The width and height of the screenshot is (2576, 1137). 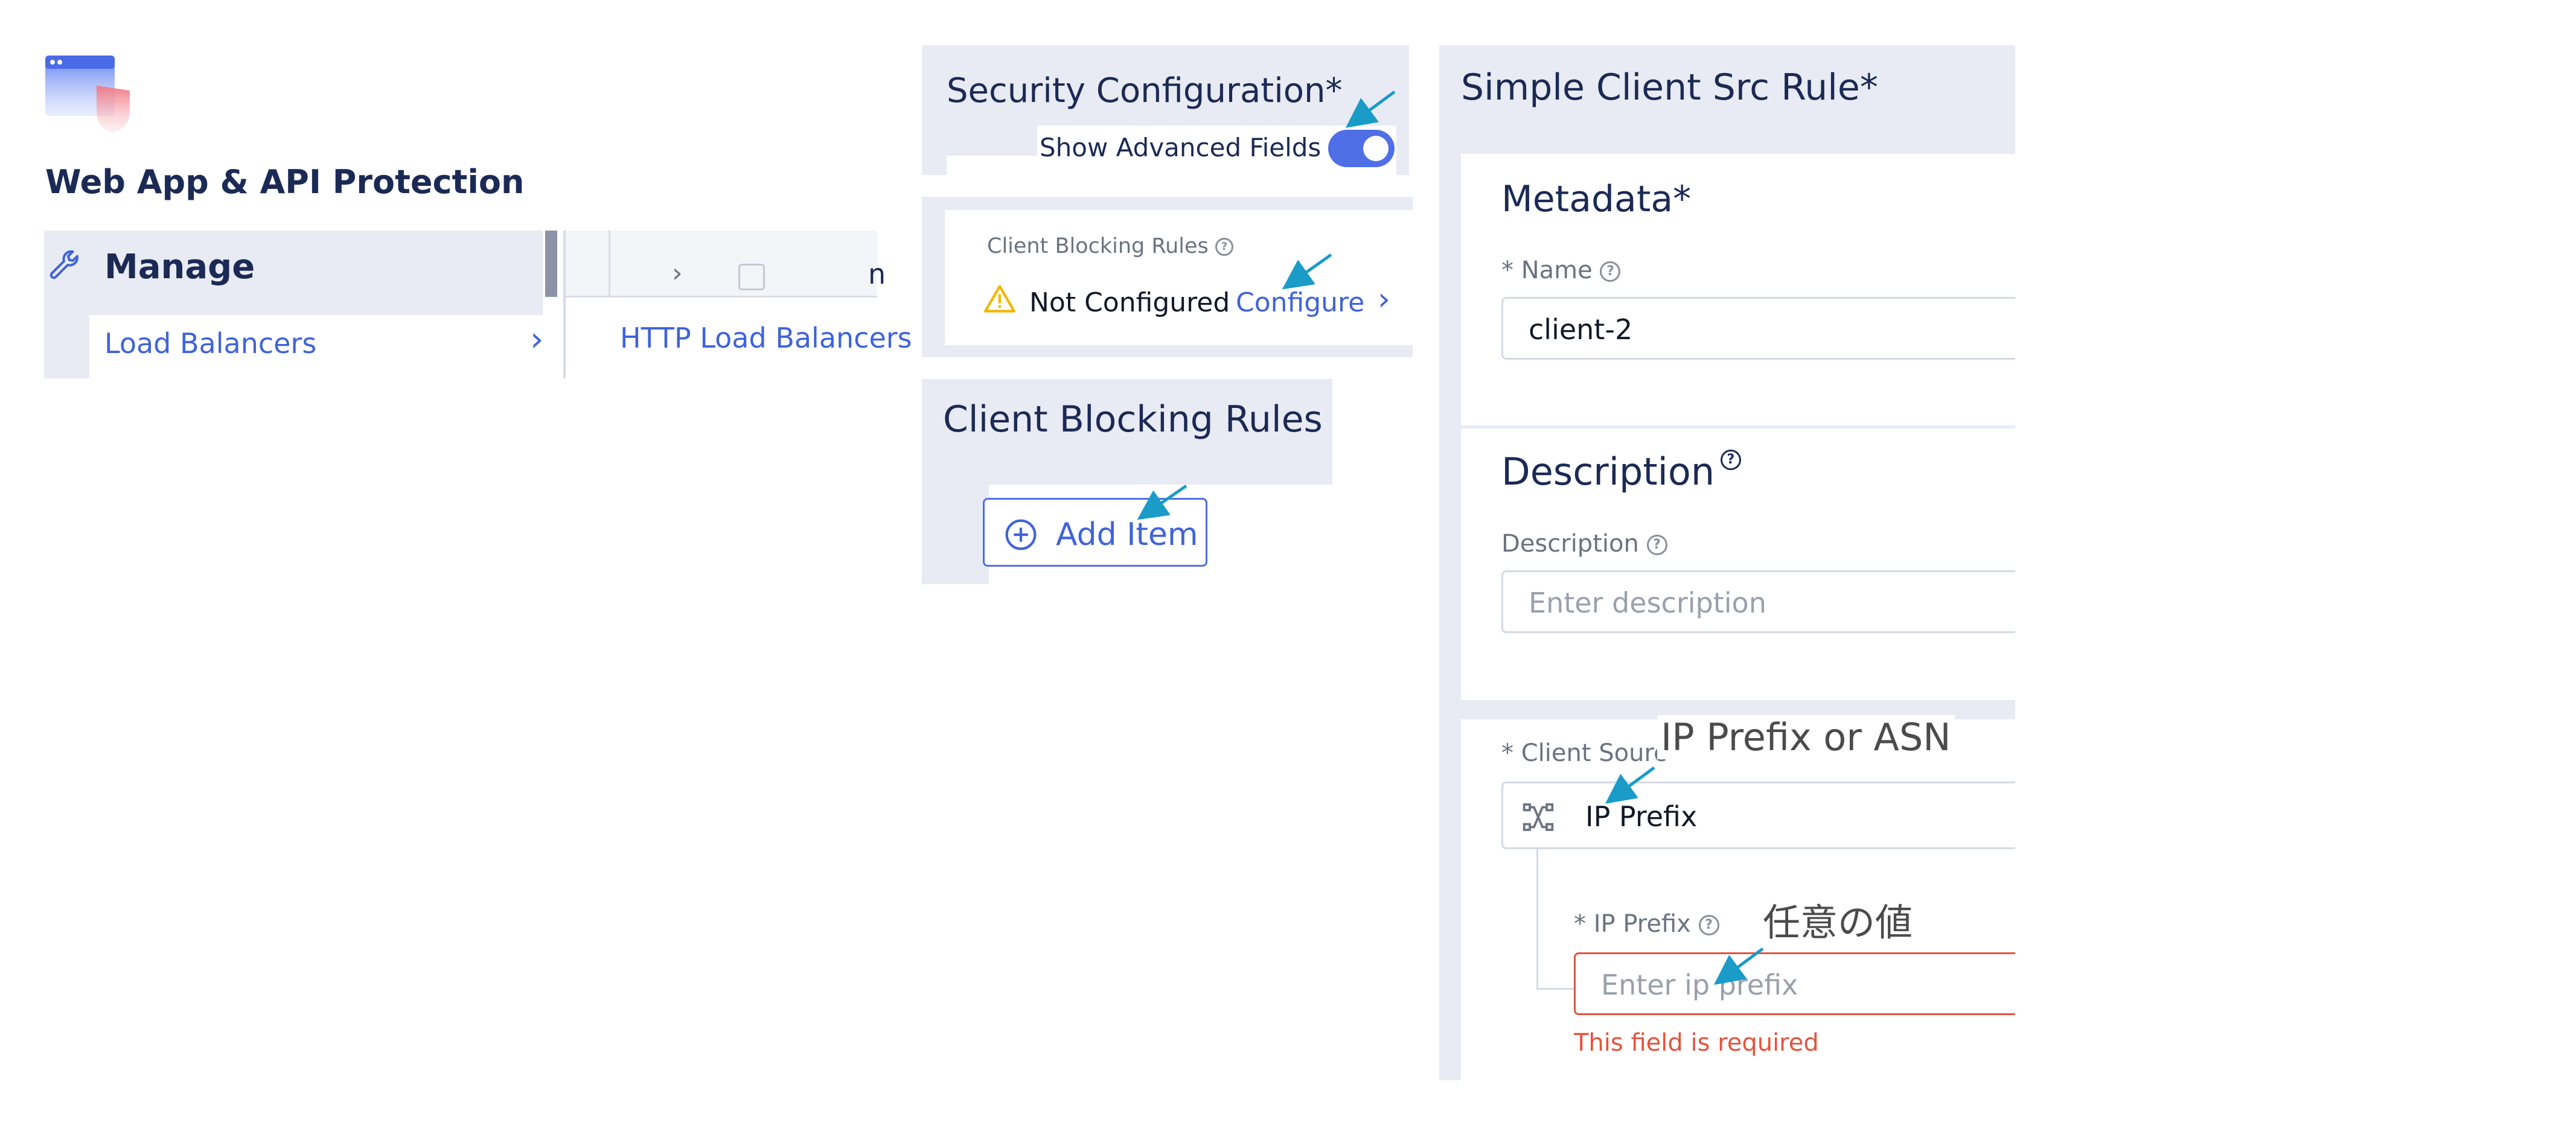 What do you see at coordinates (1162, 502) in the screenshot?
I see `arrow-add-item` at bounding box center [1162, 502].